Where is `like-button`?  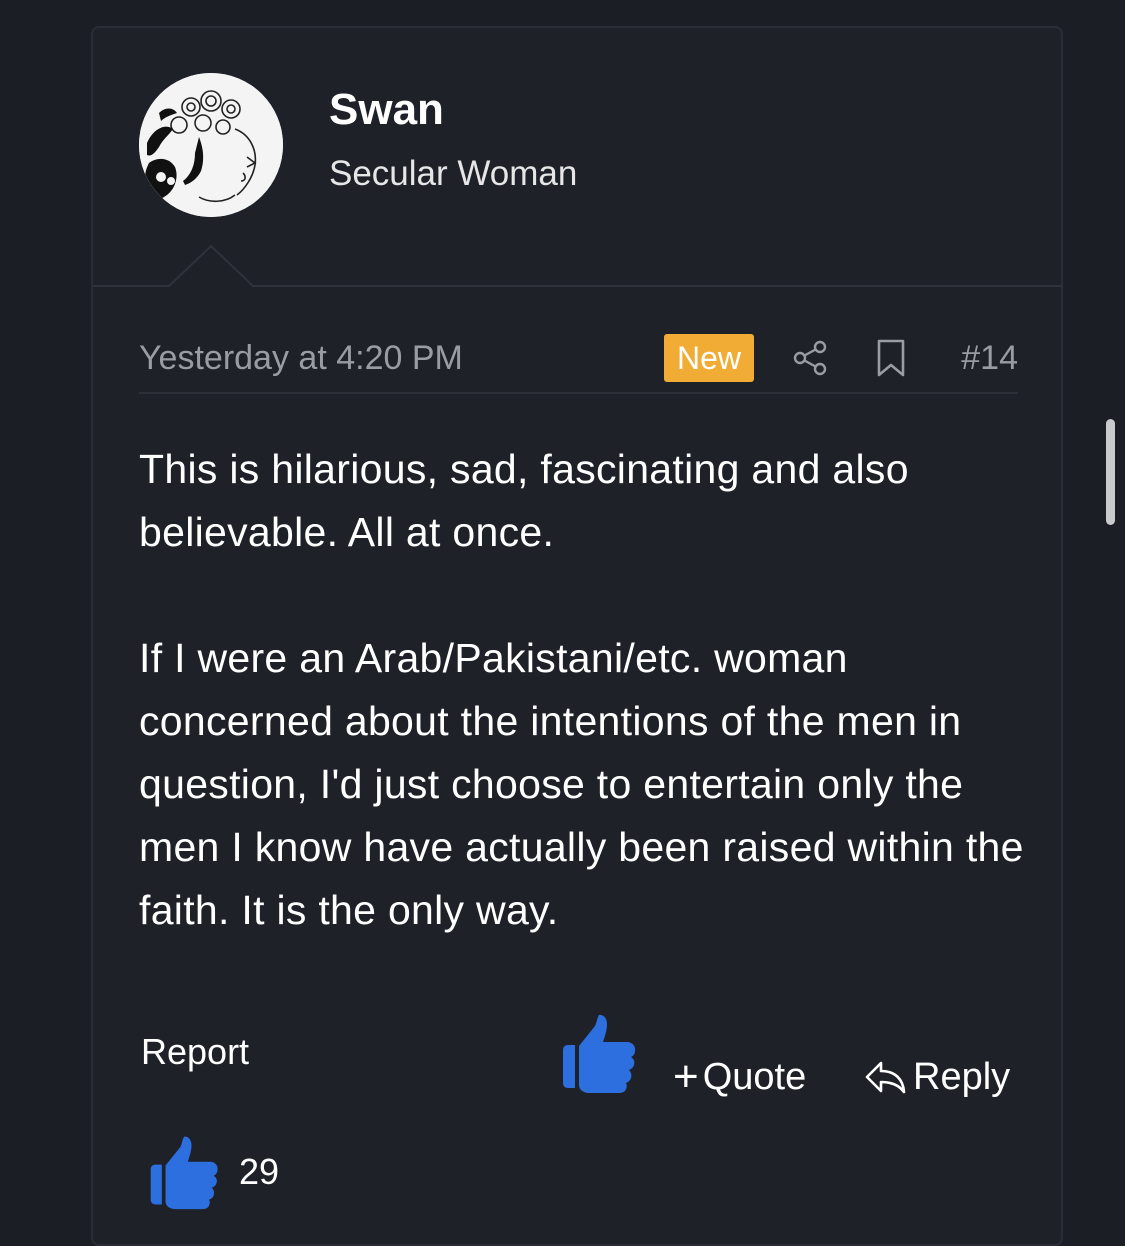 like-button is located at coordinates (600, 1053).